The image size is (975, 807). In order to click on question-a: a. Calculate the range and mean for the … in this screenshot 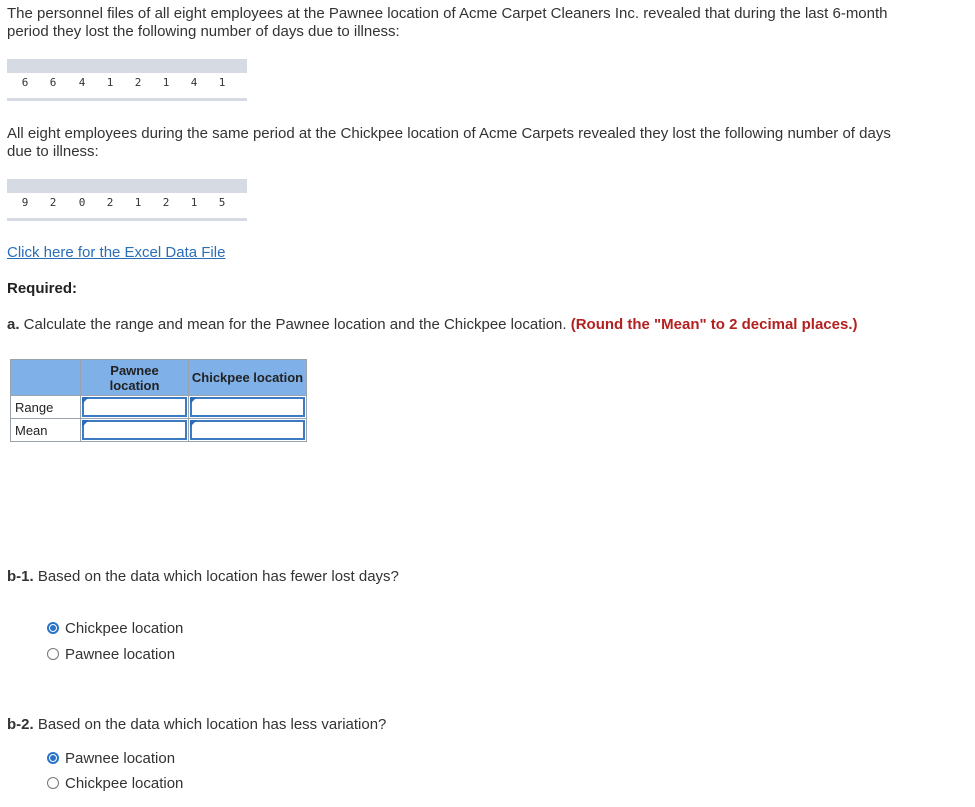, I will do `click(432, 325)`.